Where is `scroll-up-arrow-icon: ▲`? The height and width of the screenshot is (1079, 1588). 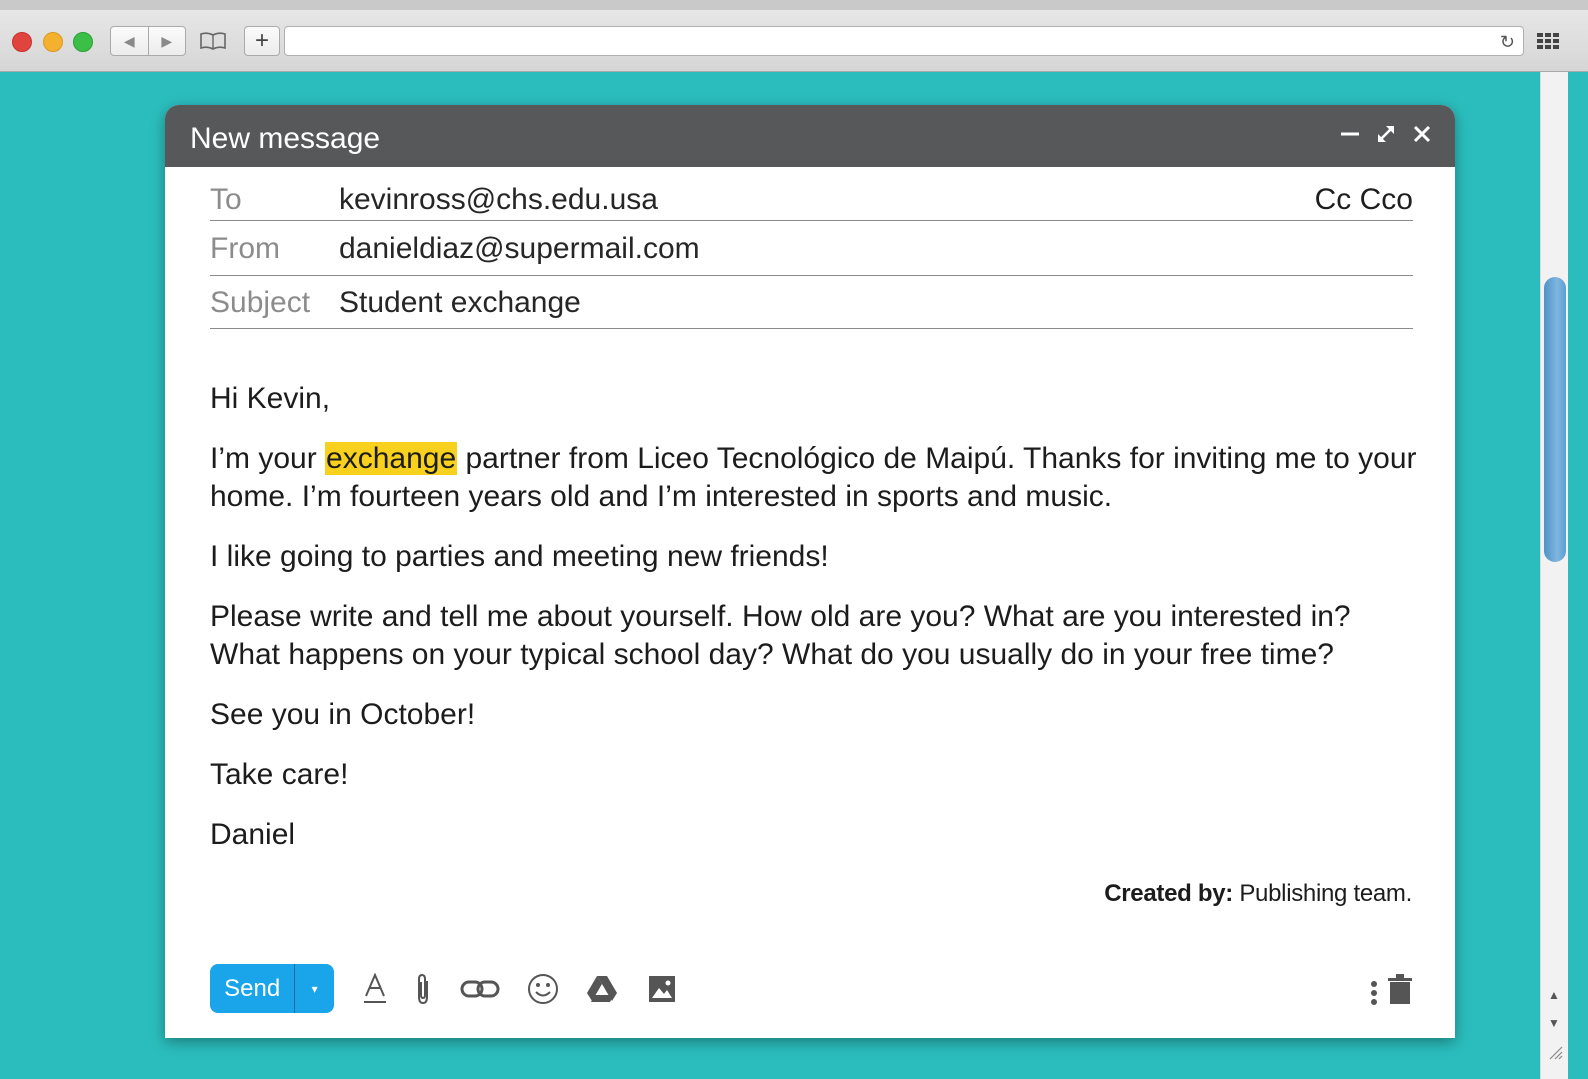 scroll-up-arrow-icon: ▲ is located at coordinates (1554, 995).